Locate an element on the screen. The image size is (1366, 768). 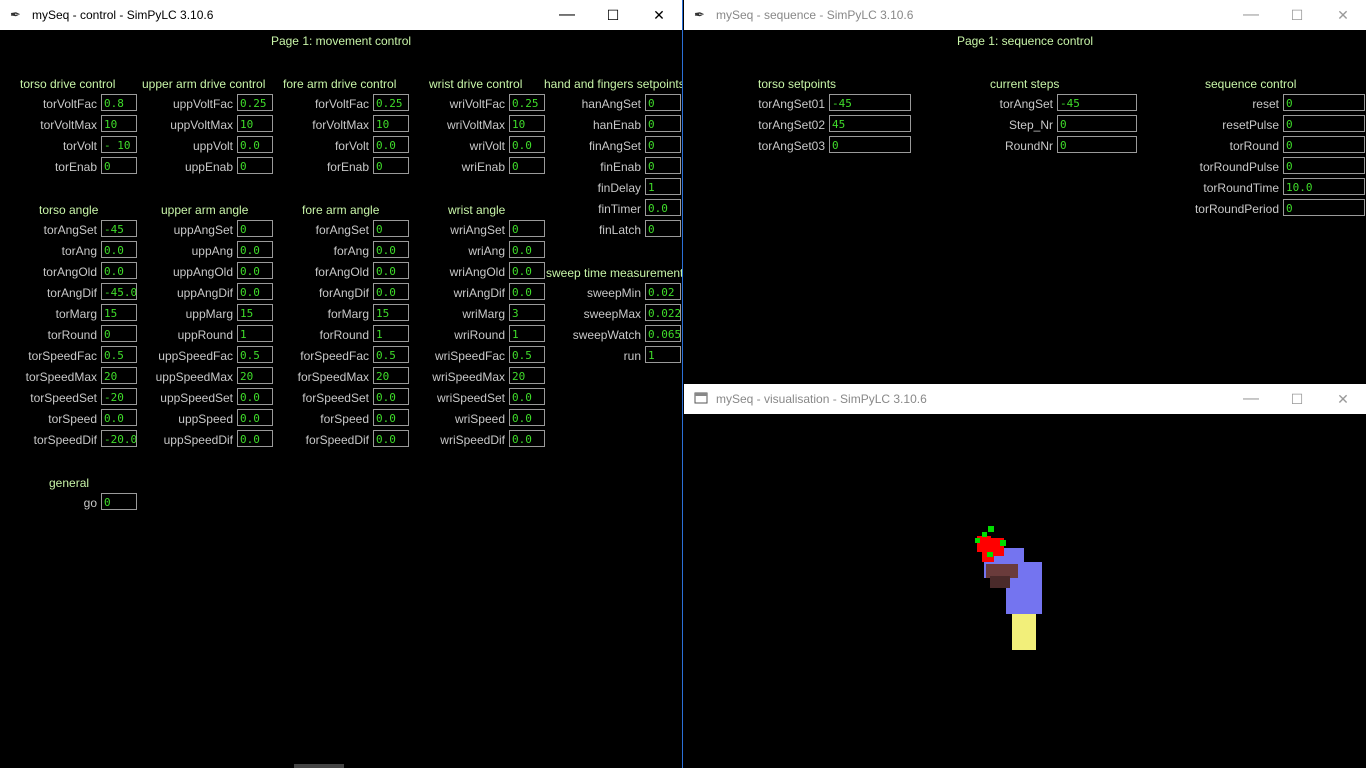
variable-value-field: 3 is located at coordinates (527, 312).